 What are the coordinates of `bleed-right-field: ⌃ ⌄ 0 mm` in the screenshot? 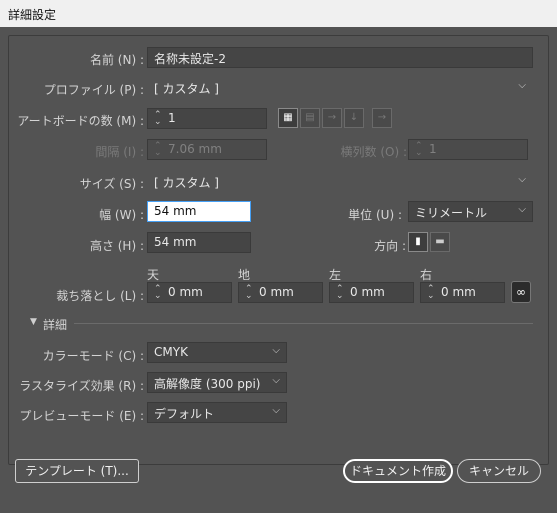 It's located at (462, 292).